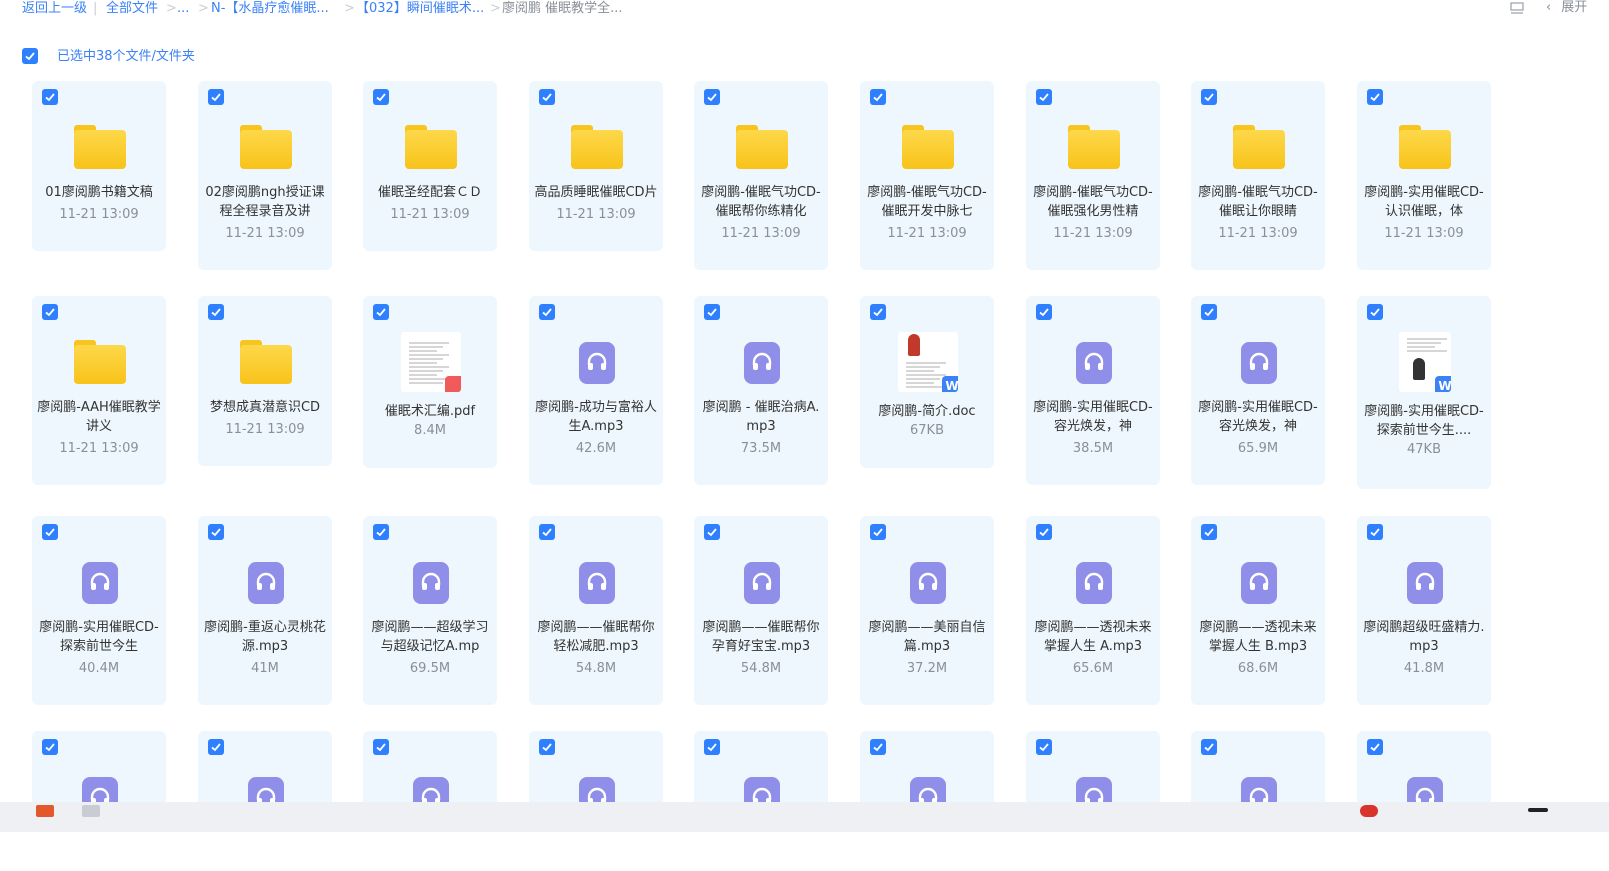 Image resolution: width=1609 pixels, height=871 pixels. I want to click on file-item: 廖阅鹏——透视未来掌握人生 A.mp3 65.6M, so click(1093, 610).